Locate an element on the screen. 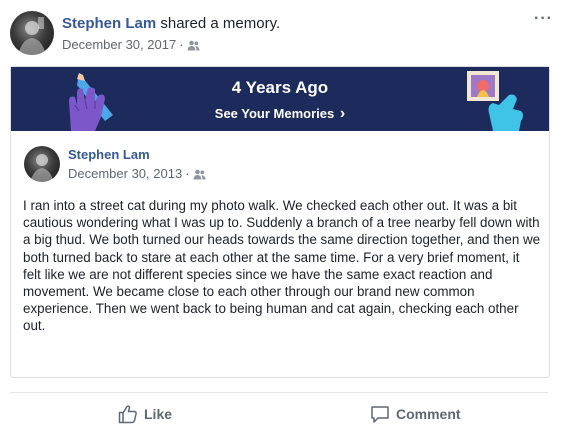 This screenshot has width=561, height=432. post-meta: December 30, 2017 · is located at coordinates (131, 45).